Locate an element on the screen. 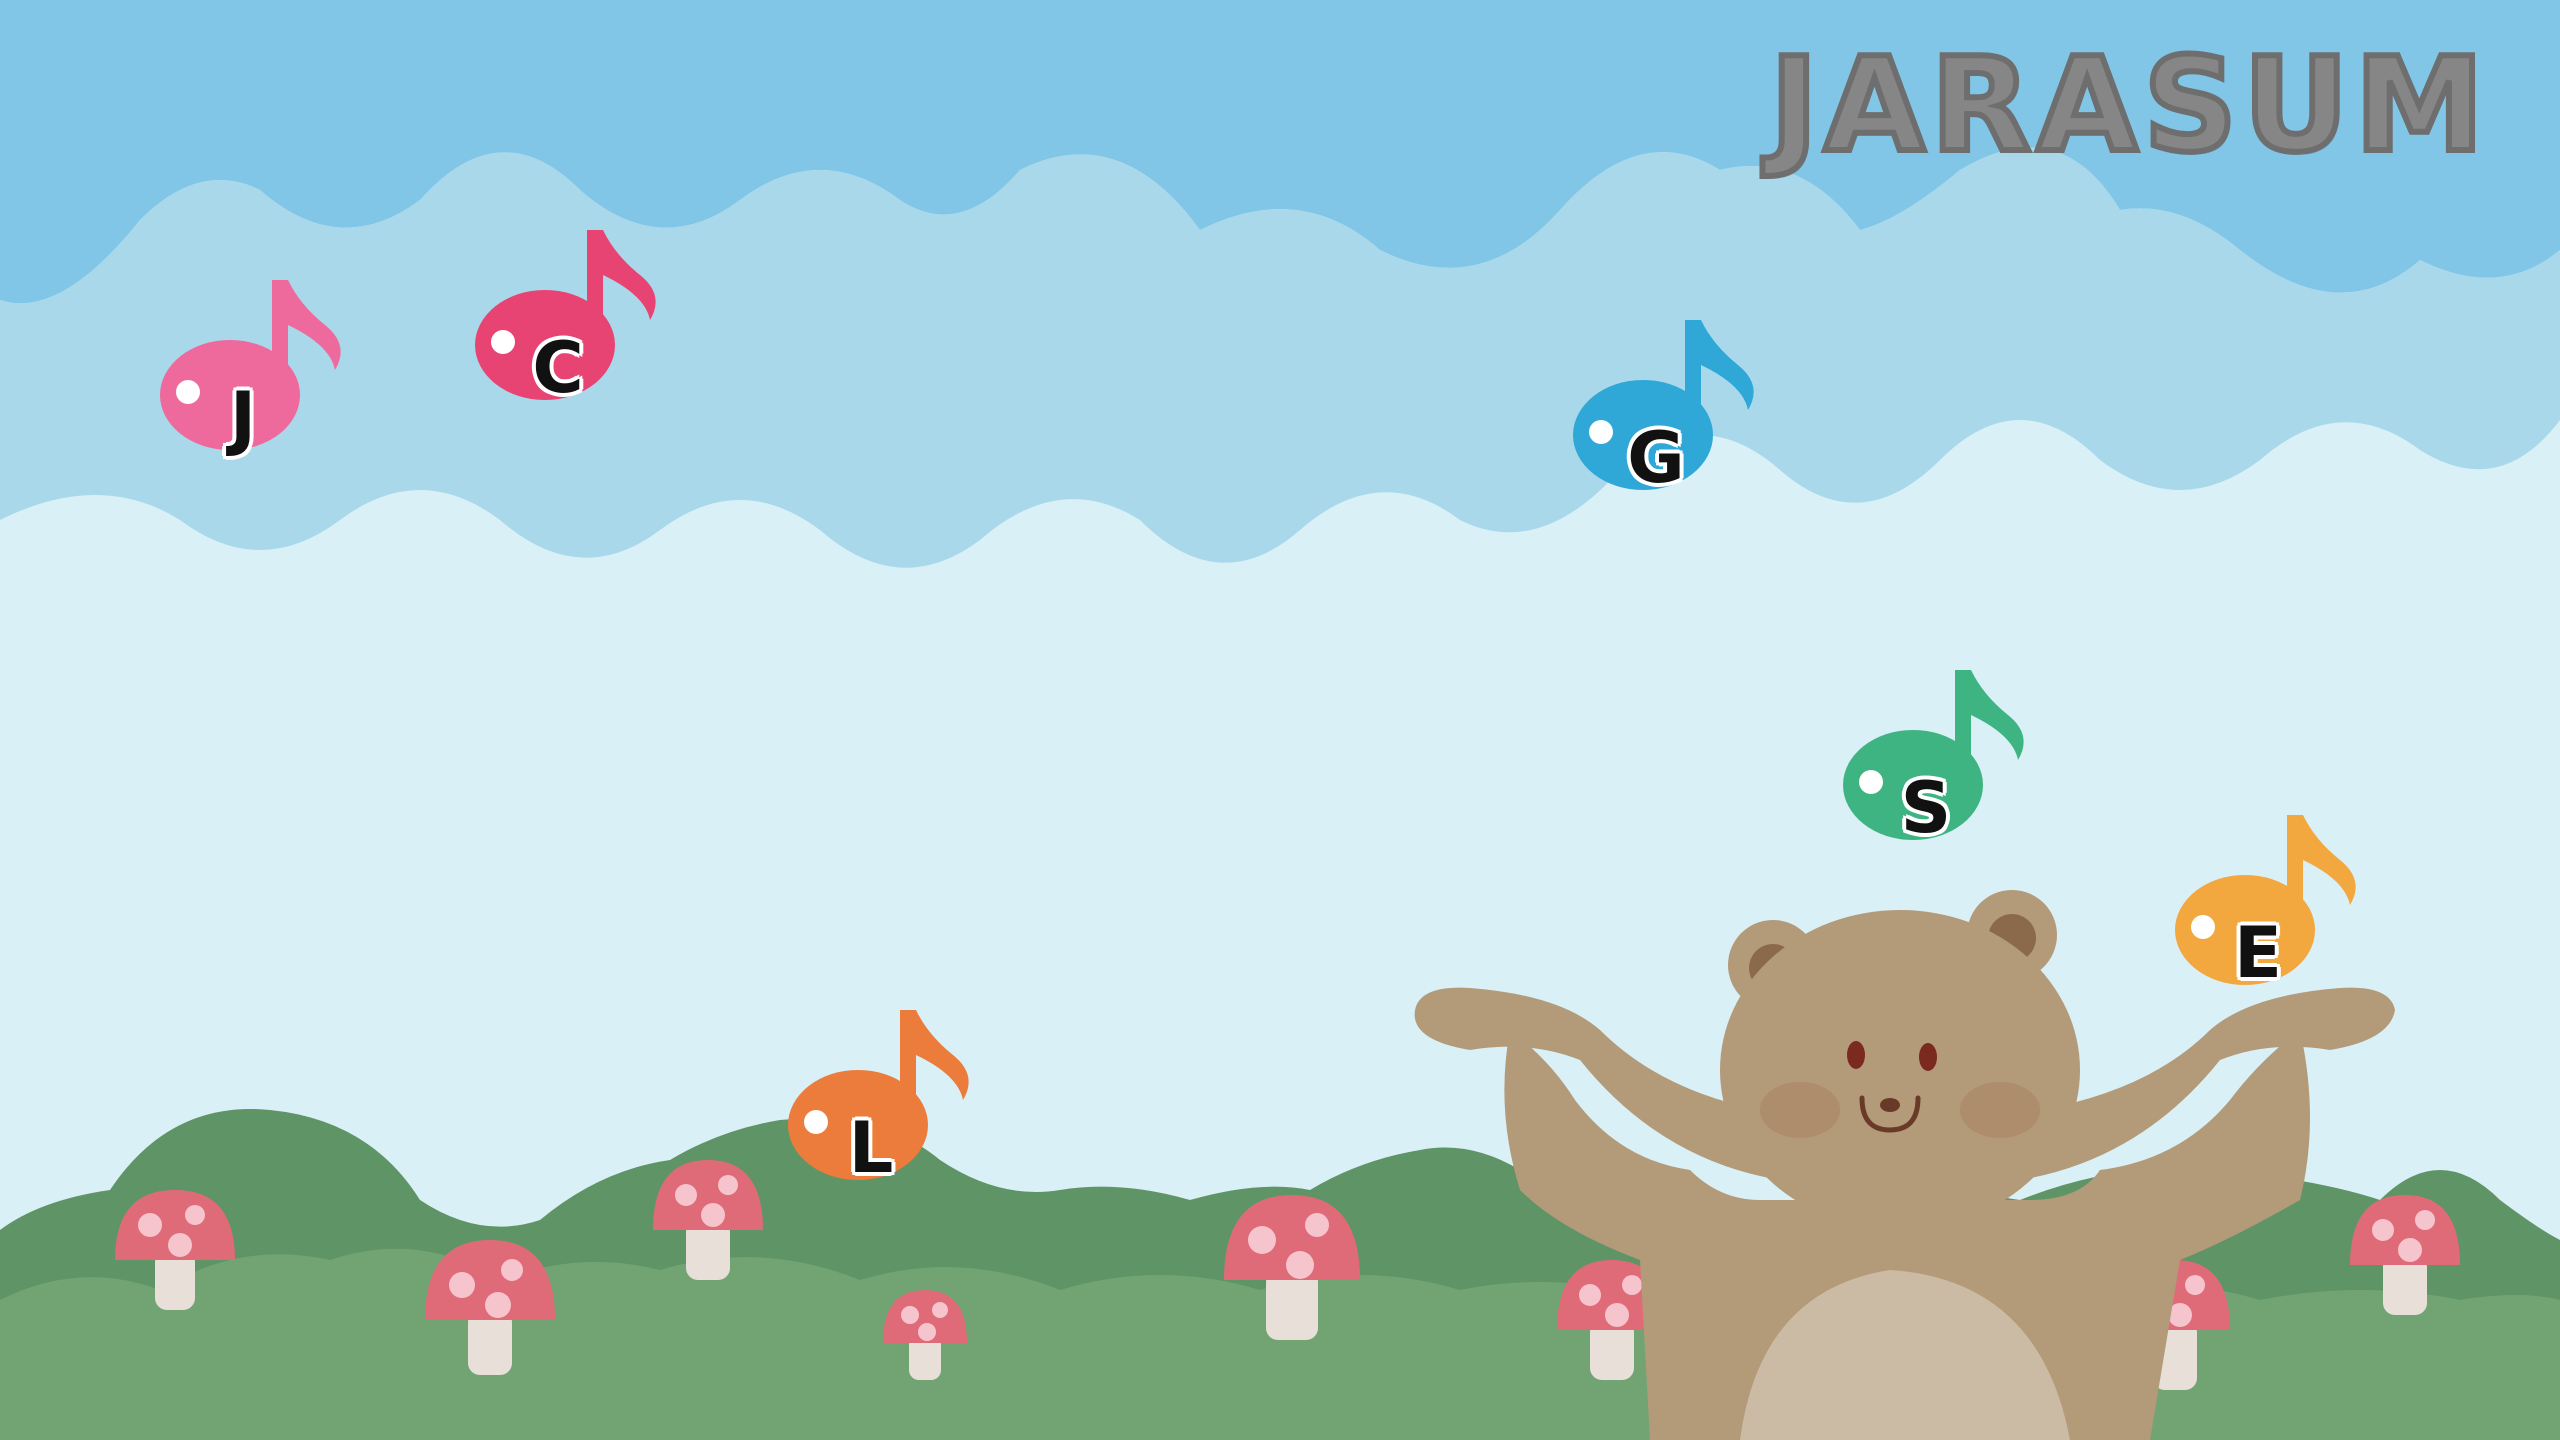 The image size is (2560, 1440). note-letter: L is located at coordinates (871, 1148).